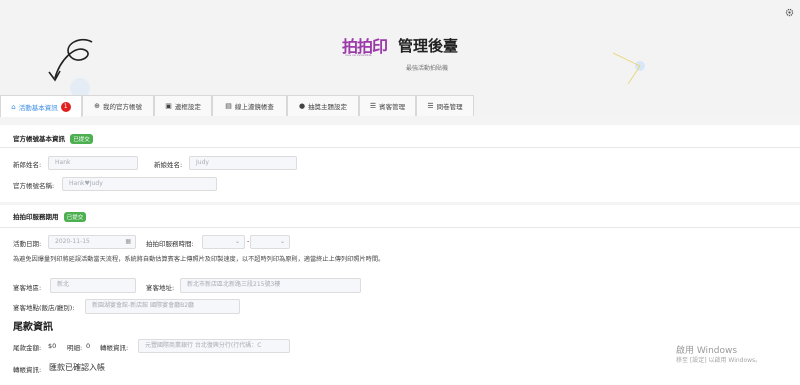 The width and height of the screenshot is (800, 385). I want to click on logo-subtext: nice ve incredible, so click(358, 55).